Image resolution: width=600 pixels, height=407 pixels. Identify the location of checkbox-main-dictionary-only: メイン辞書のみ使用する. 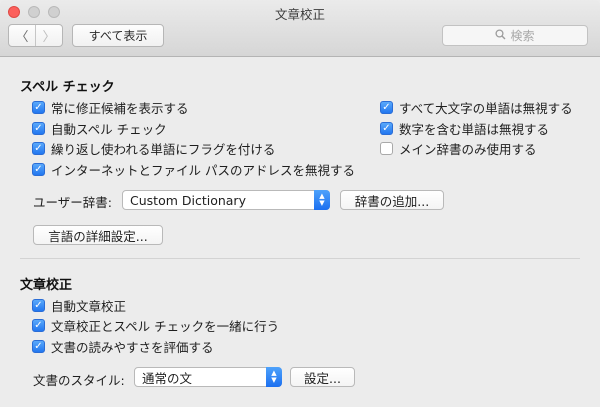
(458, 148).